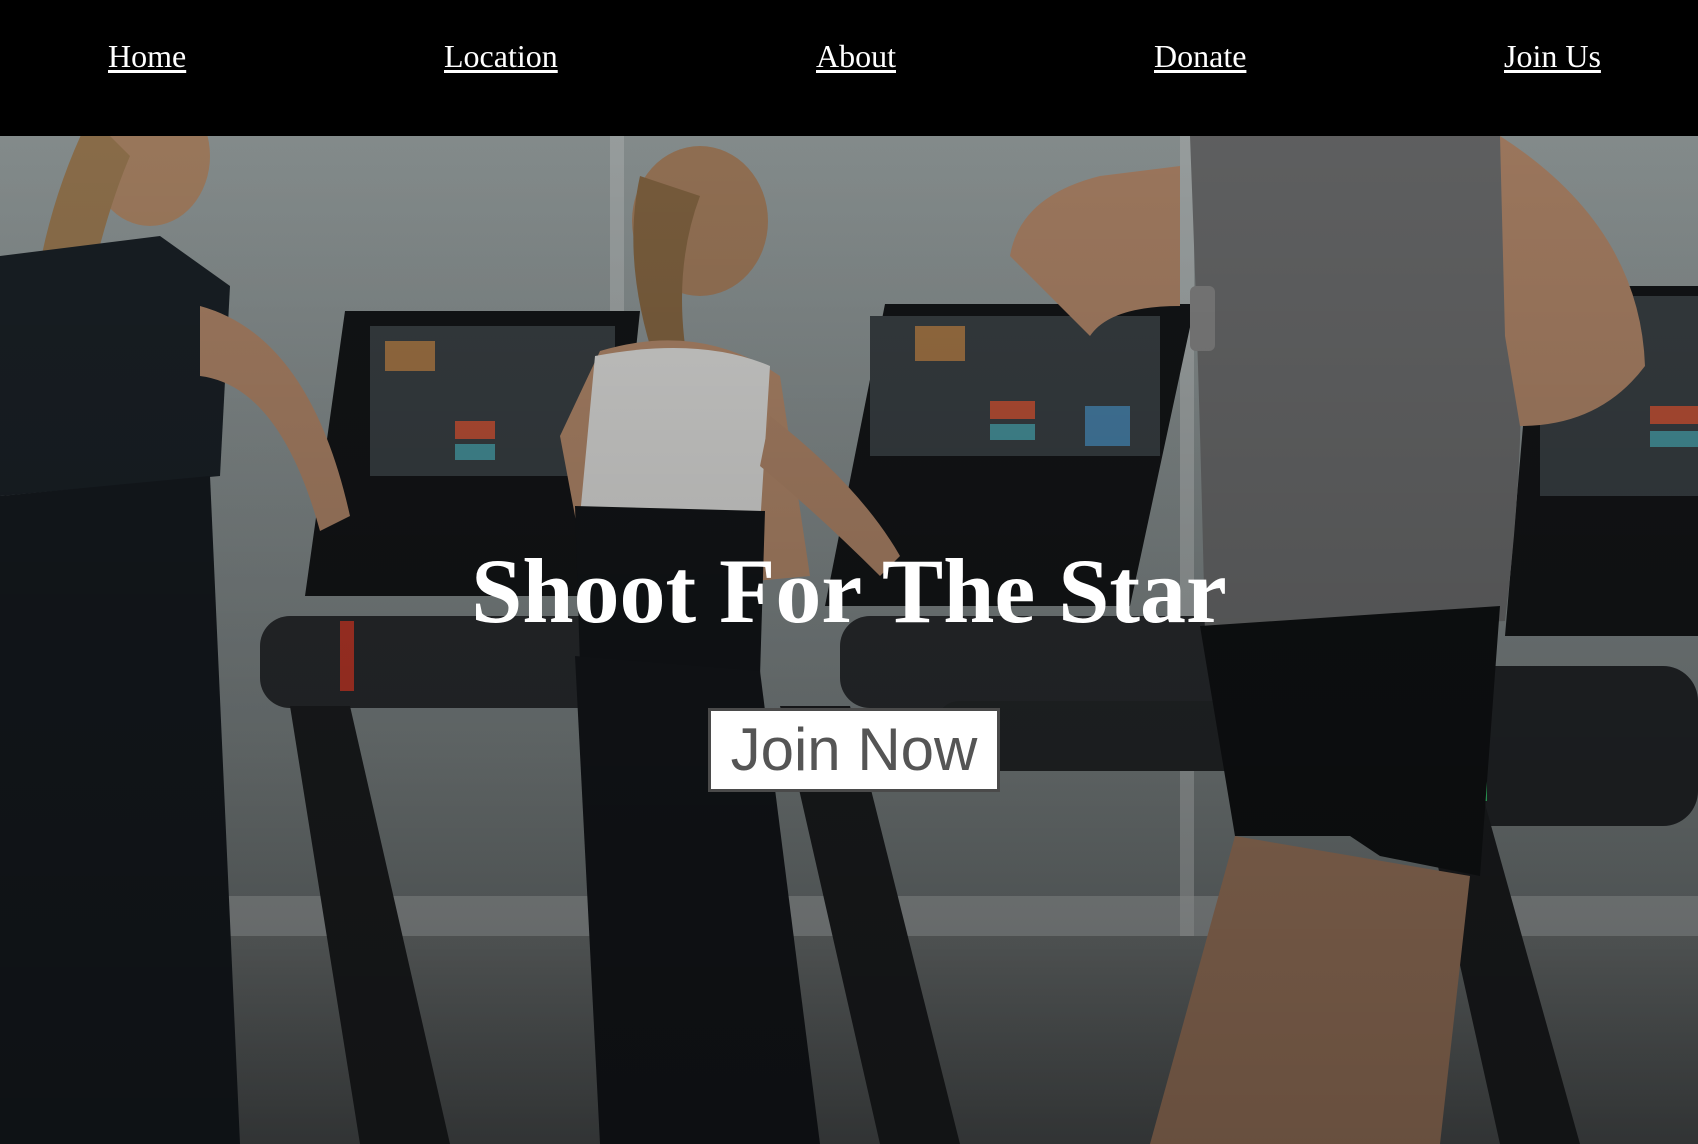  I want to click on top-navigation-bar: Home Location About Donate Join Us, so click(849, 68).